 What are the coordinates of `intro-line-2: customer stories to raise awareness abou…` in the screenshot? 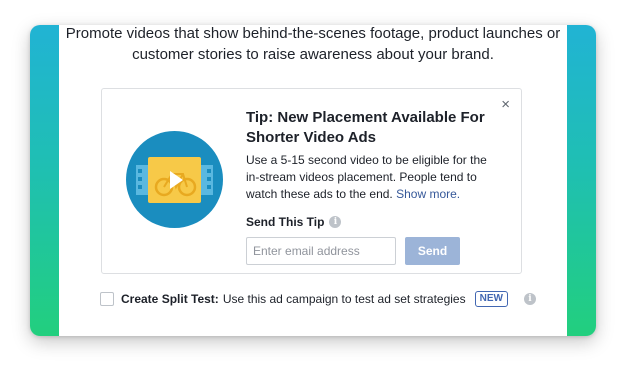 It's located at (313, 54).